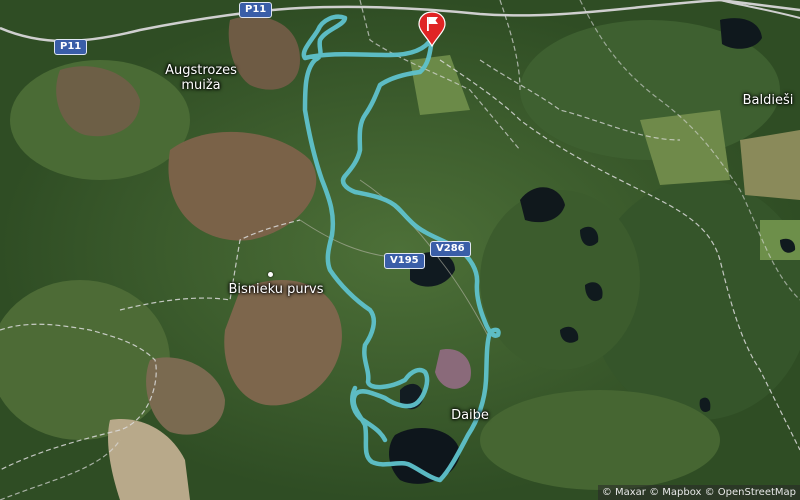 This screenshot has width=800, height=500. Describe the element at coordinates (270, 274) in the screenshot. I see `place-dot` at that location.